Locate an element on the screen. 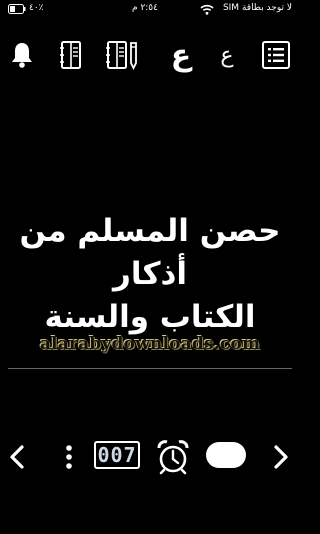 The width and height of the screenshot is (320, 534). list-menu-icon is located at coordinates (276, 55).